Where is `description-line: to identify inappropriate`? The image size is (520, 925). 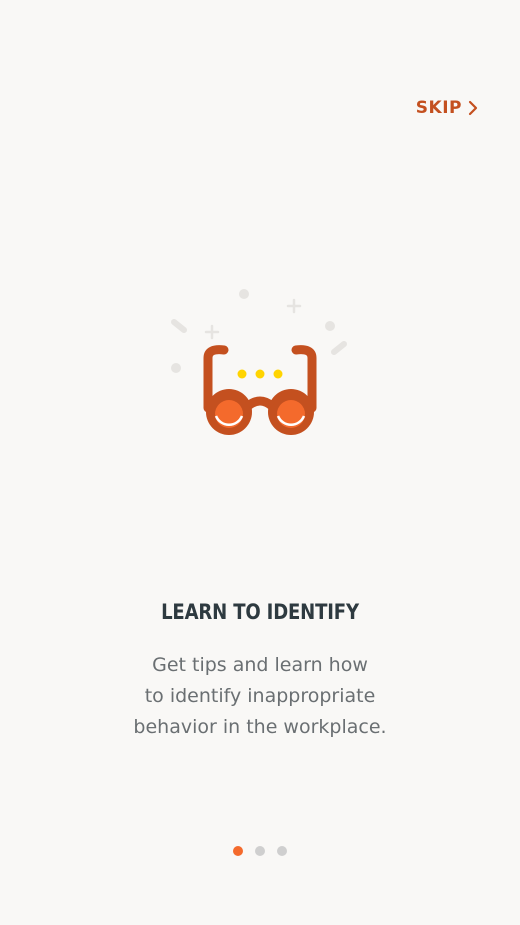 description-line: to identify inappropriate is located at coordinates (260, 696).